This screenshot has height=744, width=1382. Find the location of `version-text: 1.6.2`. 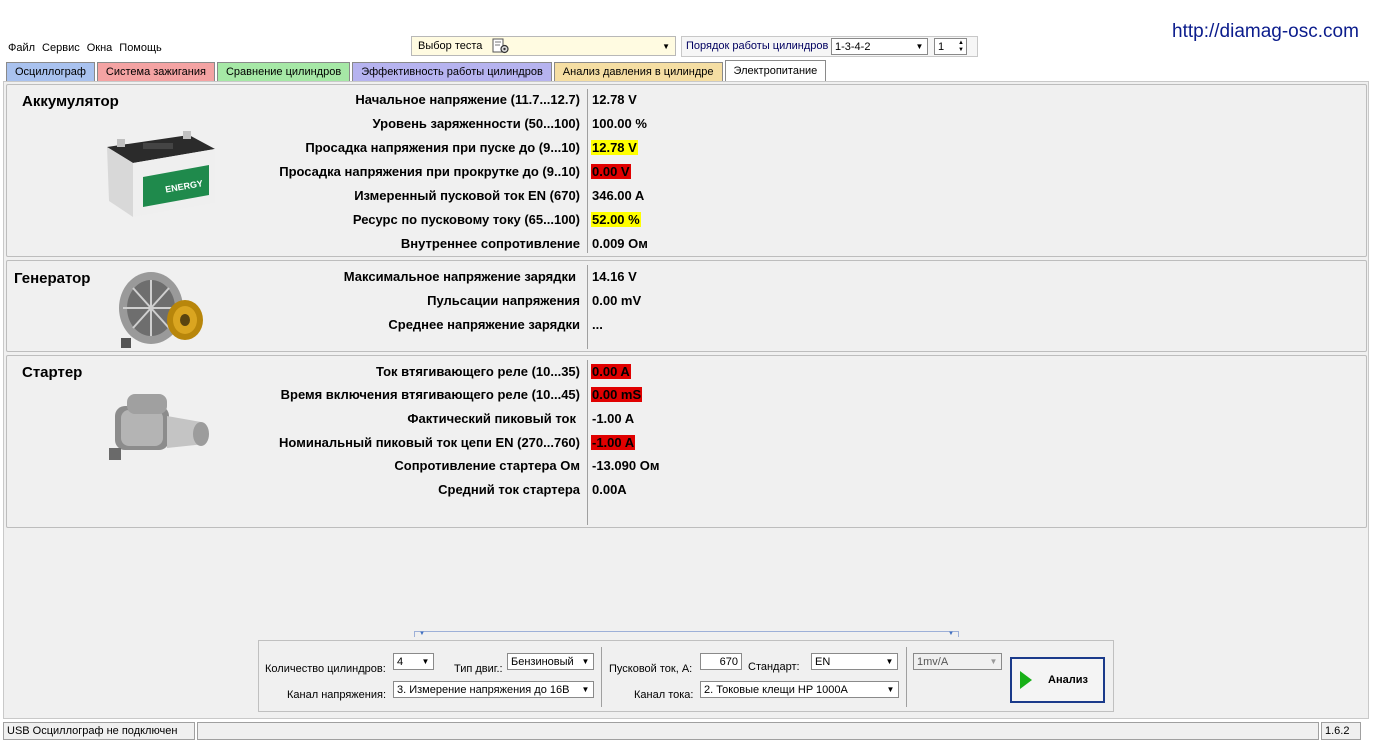

version-text: 1.6.2 is located at coordinates (1337, 731).